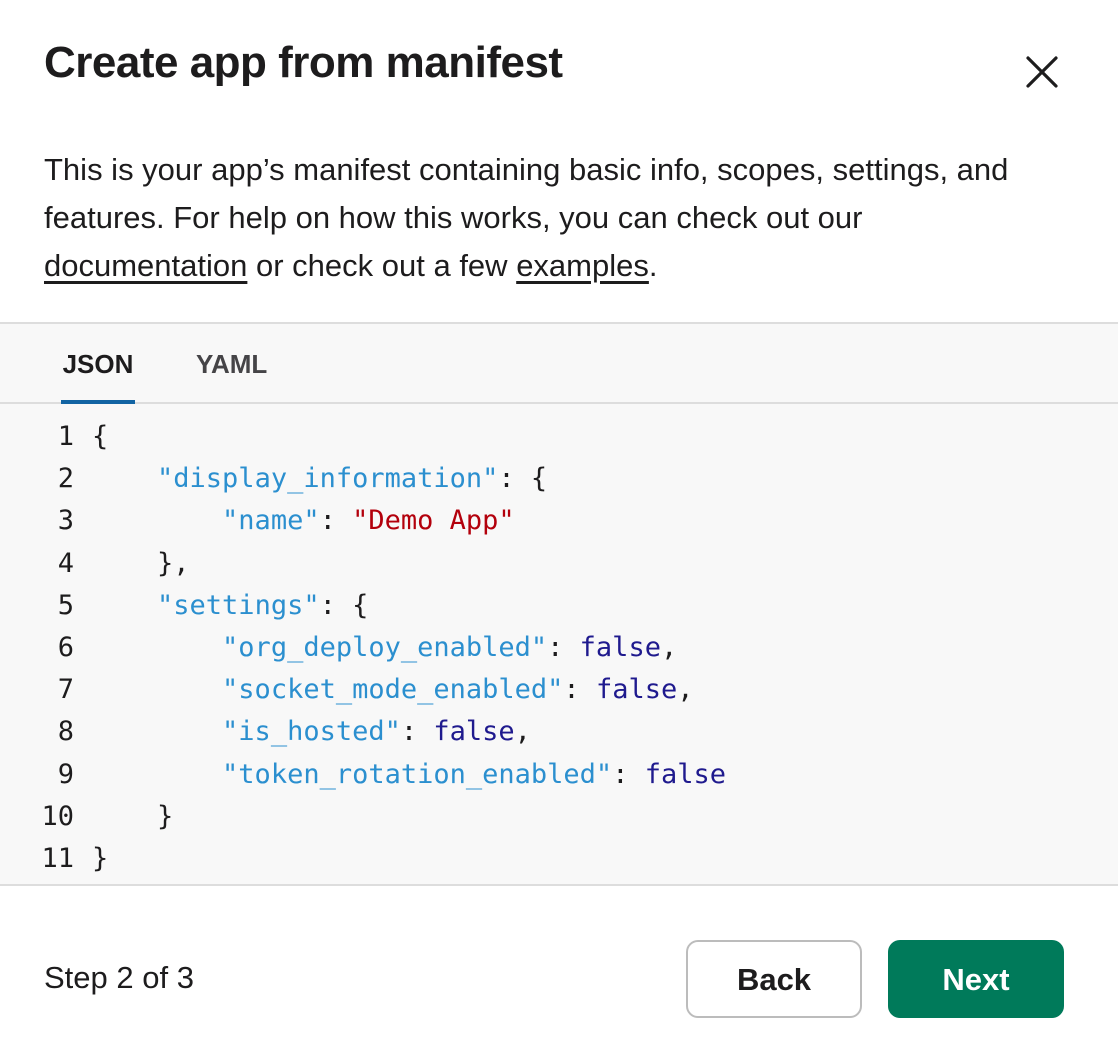  Describe the element at coordinates (145, 265) in the screenshot. I see `documentation-link: documentation` at that location.